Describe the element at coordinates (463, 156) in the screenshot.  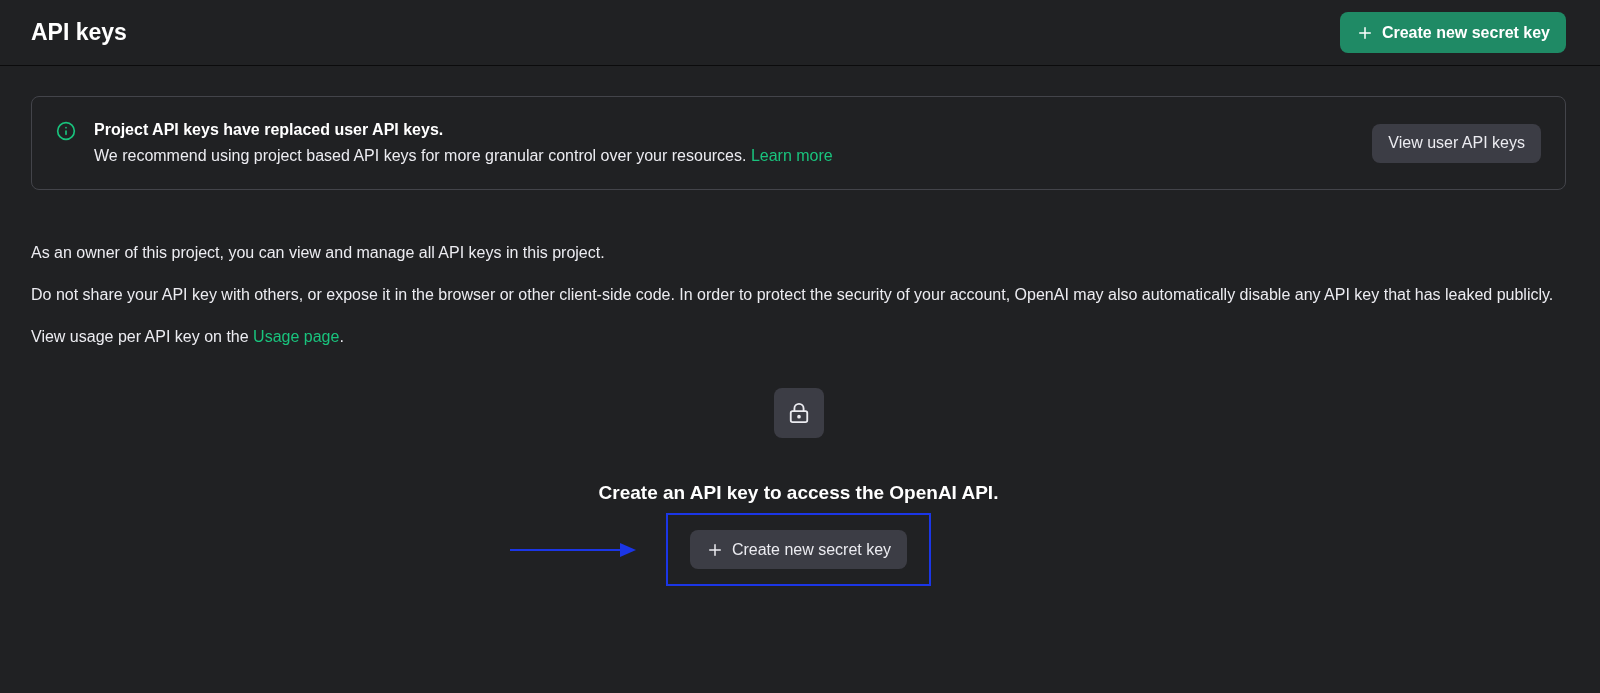
I see `notice-text: We recommend using project based API keys for more granular control over your resources. Learn more` at that location.